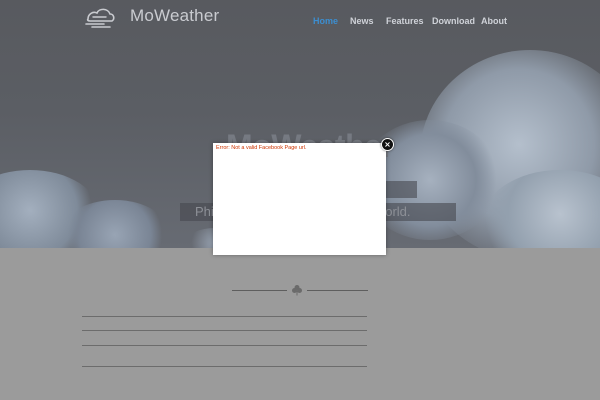 The image size is (600, 400). What do you see at coordinates (494, 21) in the screenshot?
I see `nav-about: About` at bounding box center [494, 21].